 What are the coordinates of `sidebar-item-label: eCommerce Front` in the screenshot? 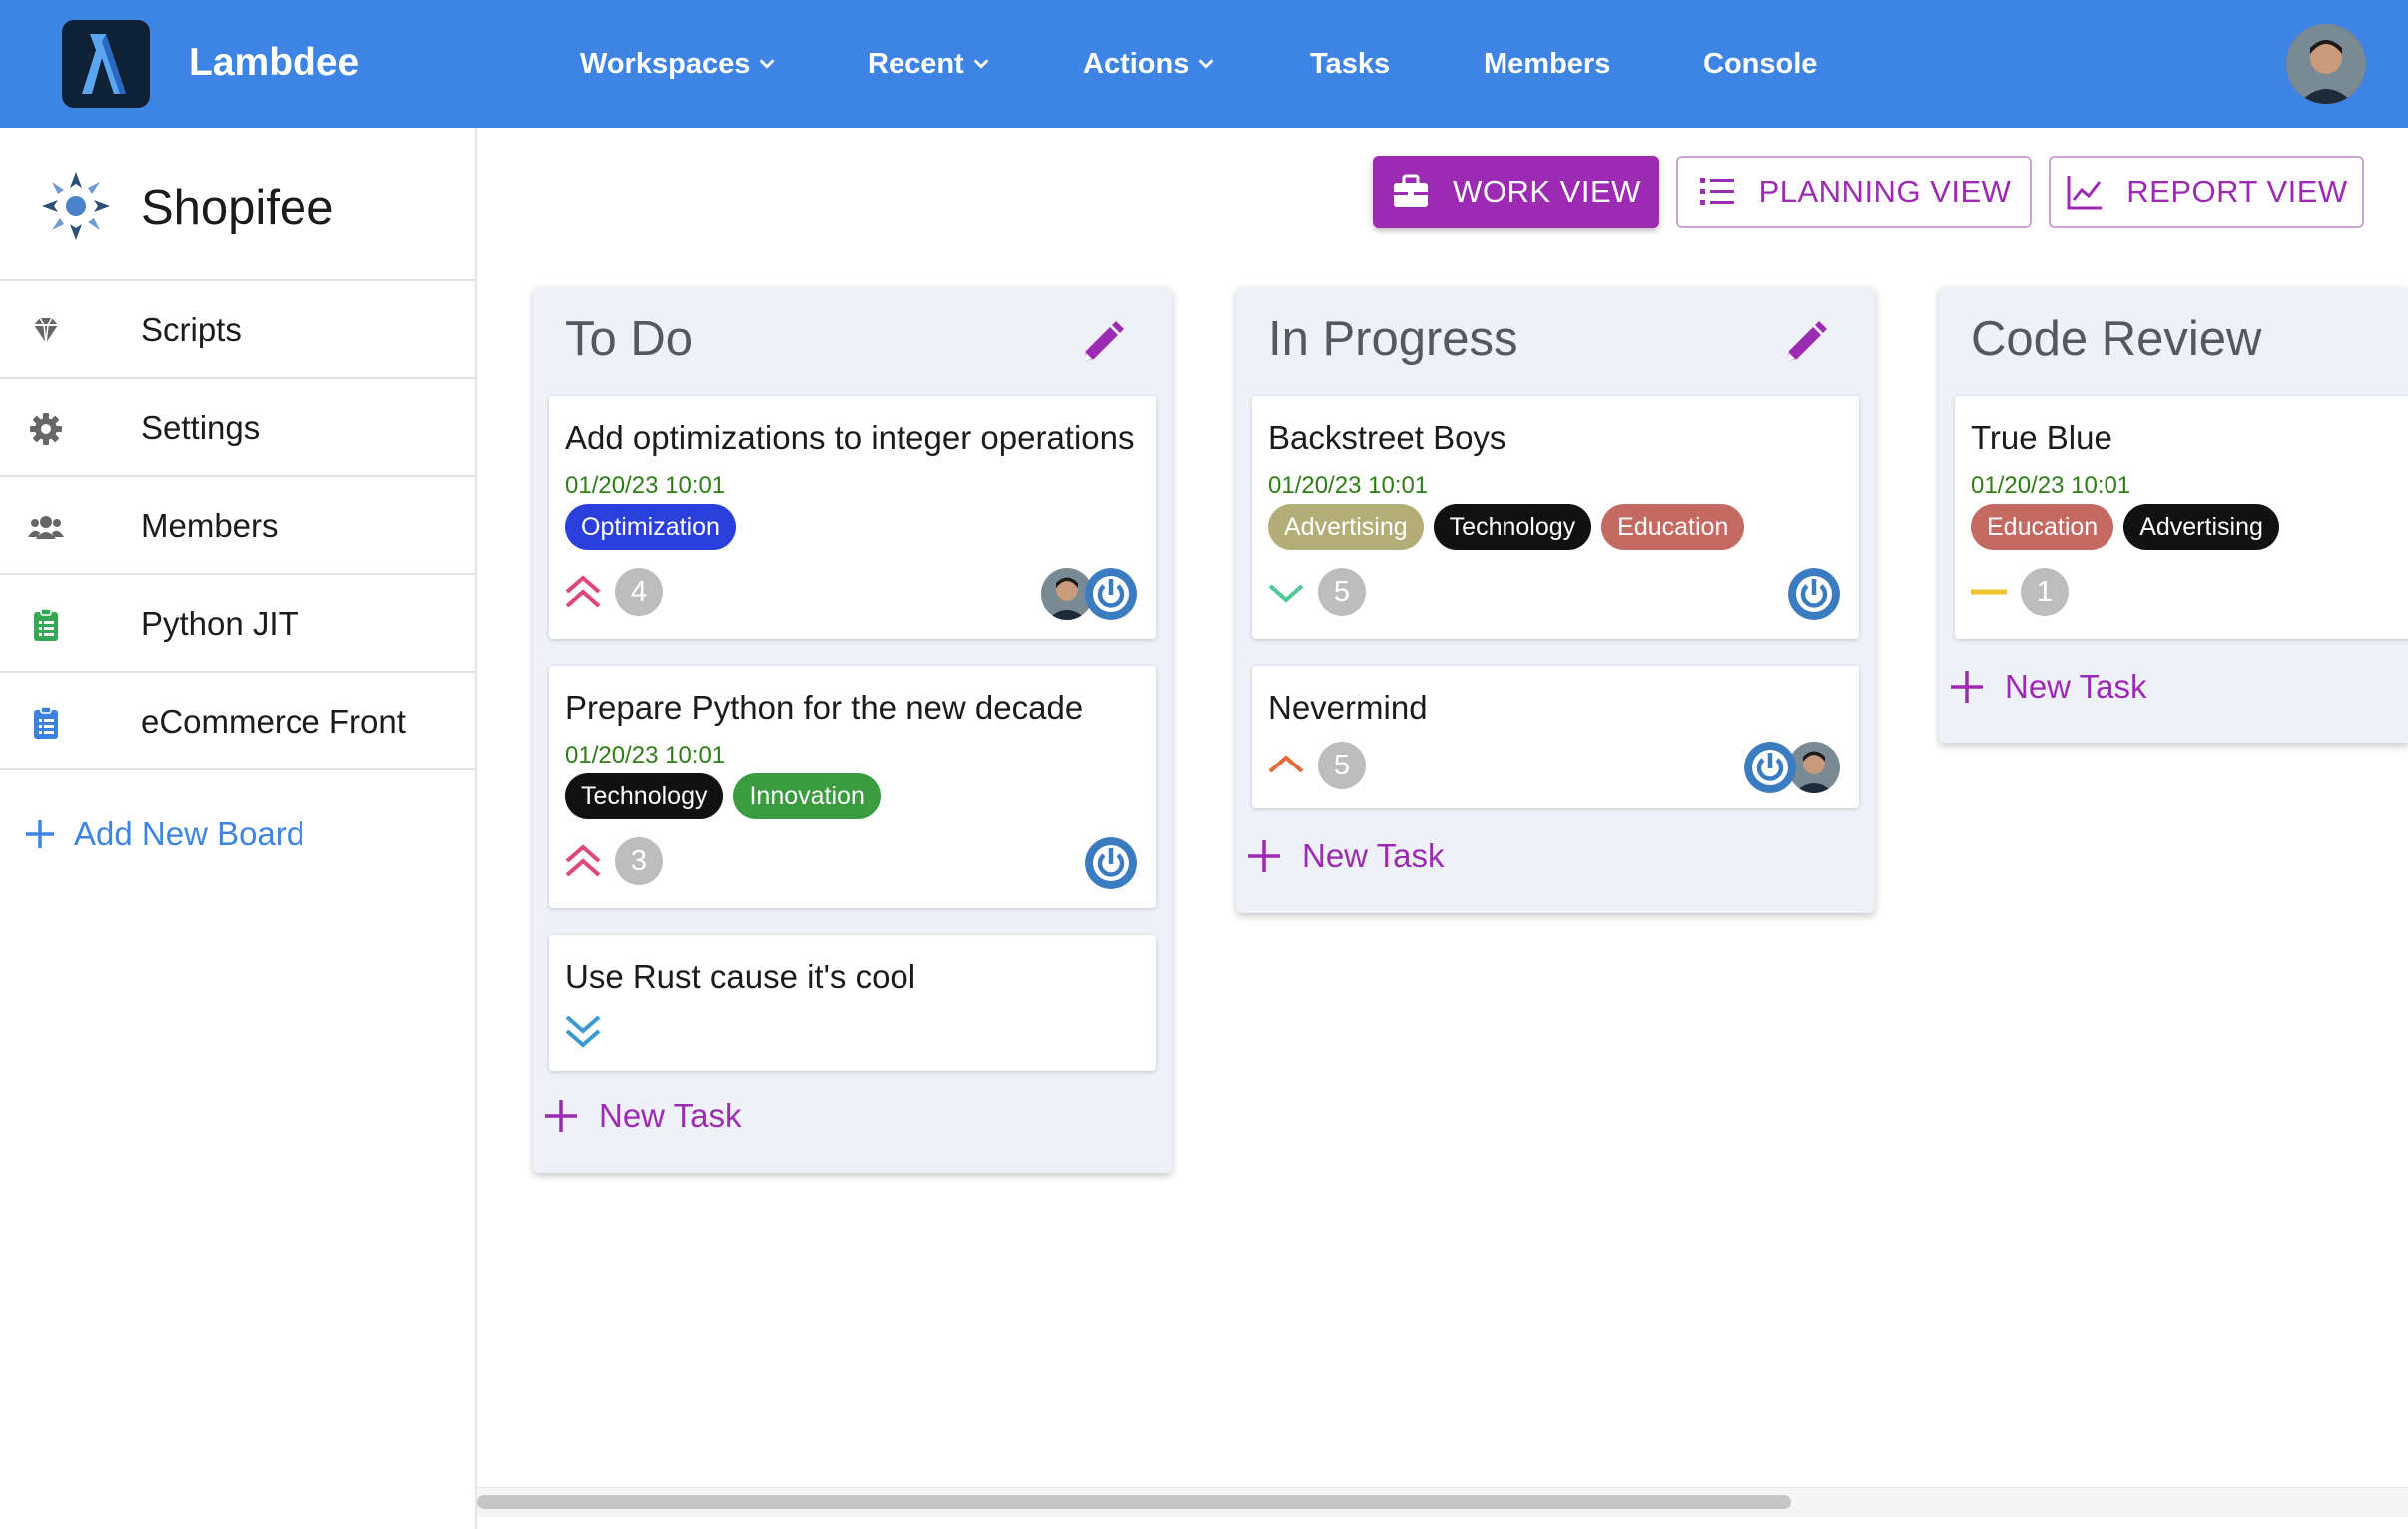 It's located at (273, 722).